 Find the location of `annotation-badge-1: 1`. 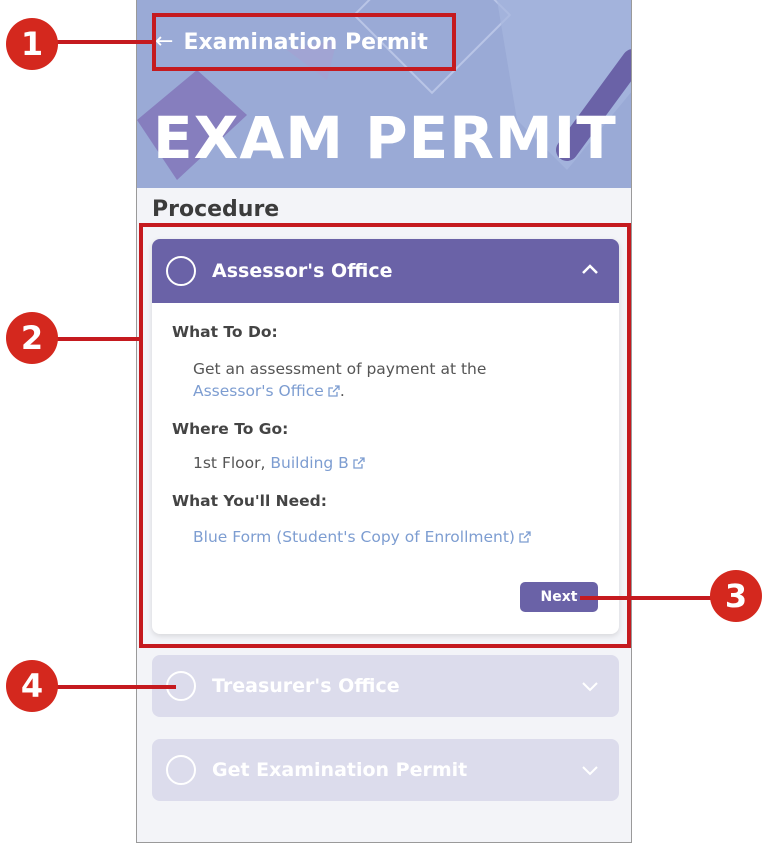

annotation-badge-1: 1 is located at coordinates (32, 44).